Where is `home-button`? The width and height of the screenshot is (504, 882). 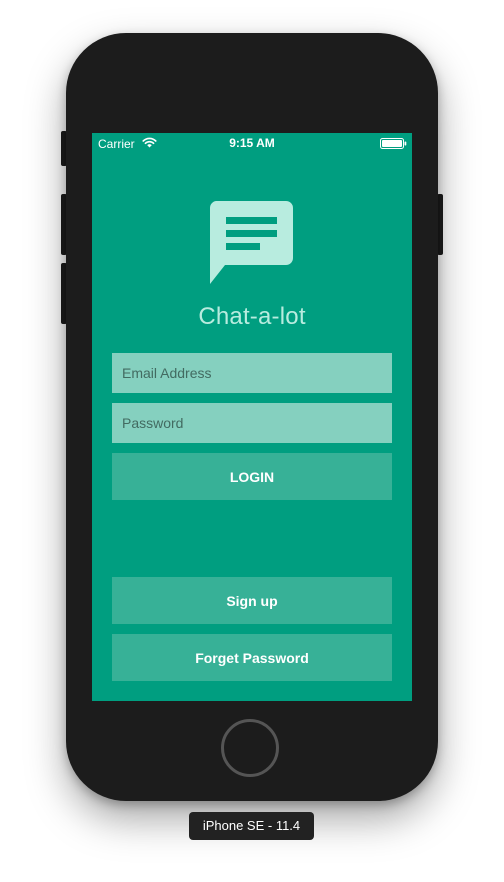 home-button is located at coordinates (250, 748).